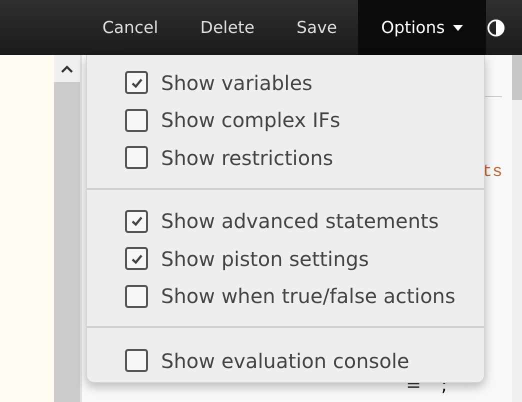 The height and width of the screenshot is (402, 522). What do you see at coordinates (247, 158) in the screenshot?
I see `menu-item-label: Show restrictions` at bounding box center [247, 158].